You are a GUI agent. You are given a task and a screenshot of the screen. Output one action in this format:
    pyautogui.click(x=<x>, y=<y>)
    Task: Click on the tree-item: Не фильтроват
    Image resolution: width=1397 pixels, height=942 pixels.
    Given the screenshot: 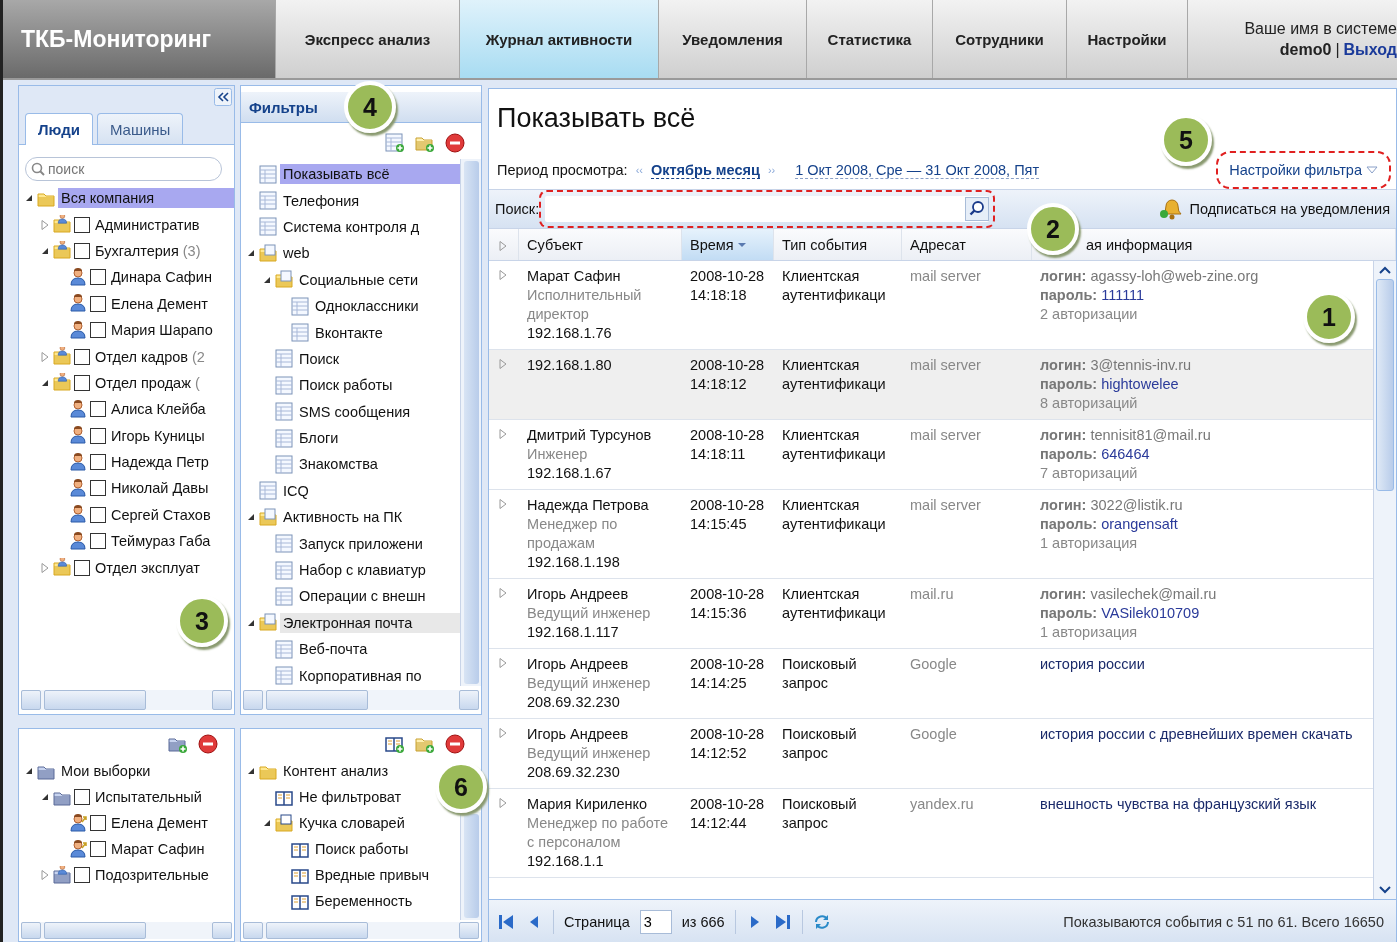 What is the action you would take?
    pyautogui.click(x=350, y=797)
    